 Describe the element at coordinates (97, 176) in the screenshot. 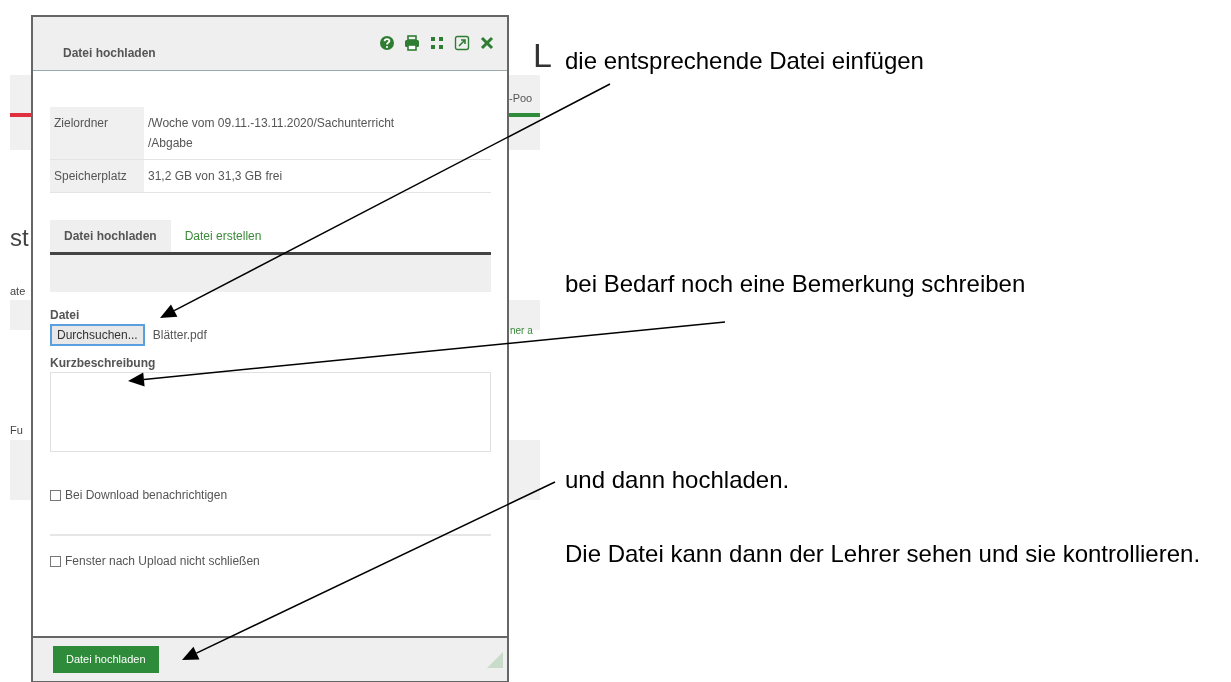

I see `info-label: Speicherplatz` at that location.